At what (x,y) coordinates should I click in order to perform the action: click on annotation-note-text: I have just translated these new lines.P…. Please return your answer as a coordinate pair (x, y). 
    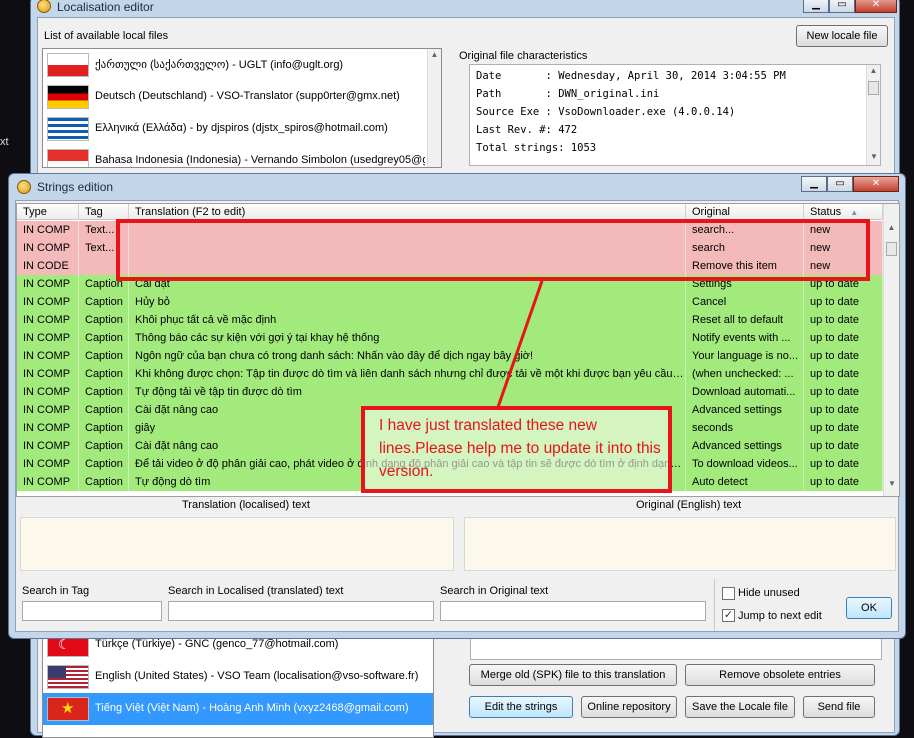
    Looking at the image, I should click on (520, 448).